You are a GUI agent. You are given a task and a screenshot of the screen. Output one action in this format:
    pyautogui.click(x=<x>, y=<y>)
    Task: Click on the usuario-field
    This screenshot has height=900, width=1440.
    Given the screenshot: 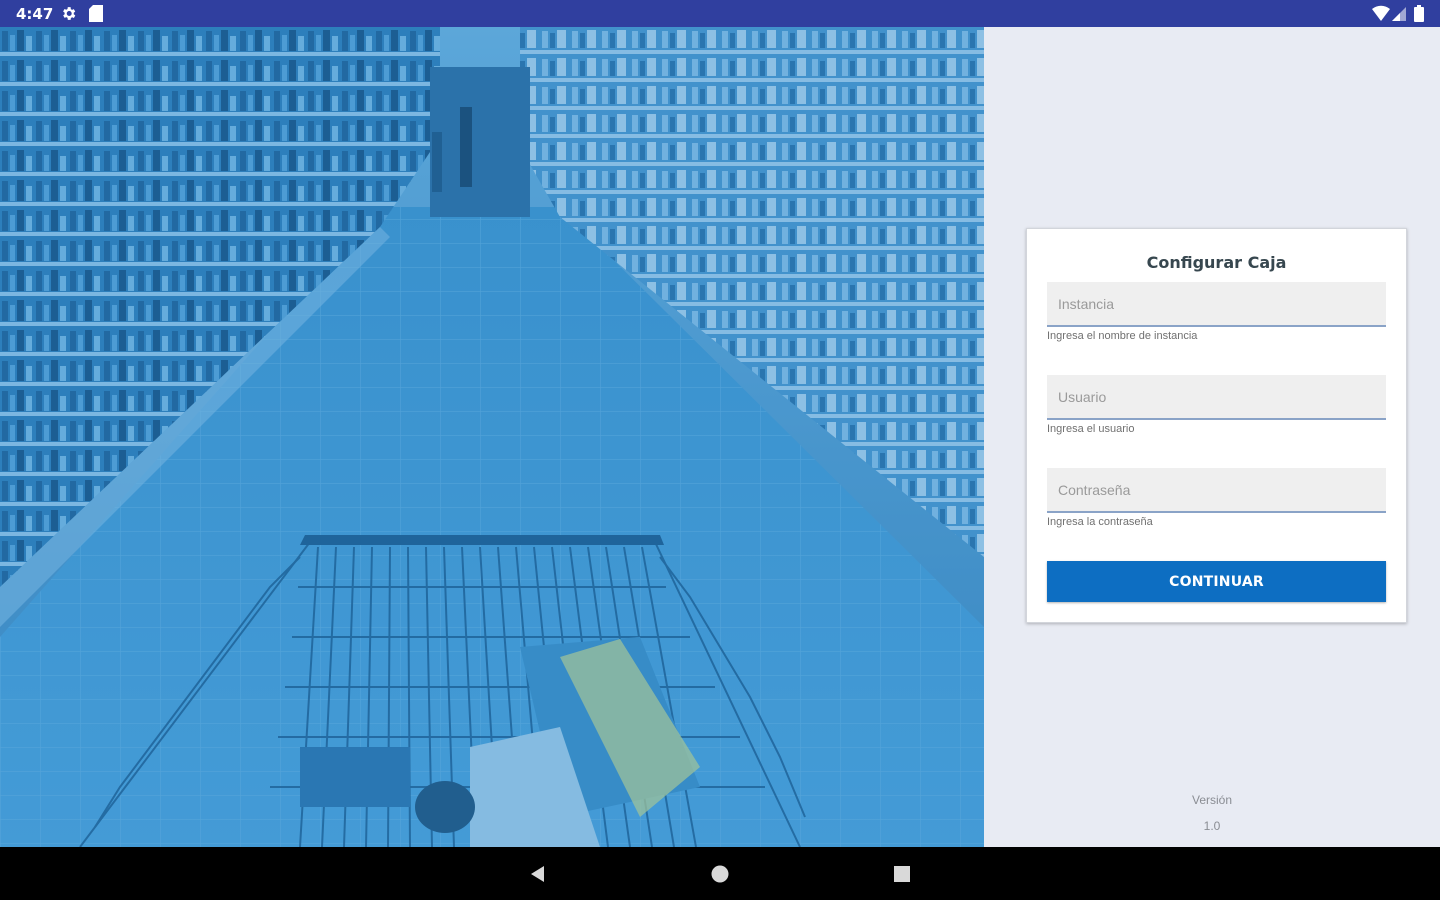 What is the action you would take?
    pyautogui.click(x=1216, y=397)
    